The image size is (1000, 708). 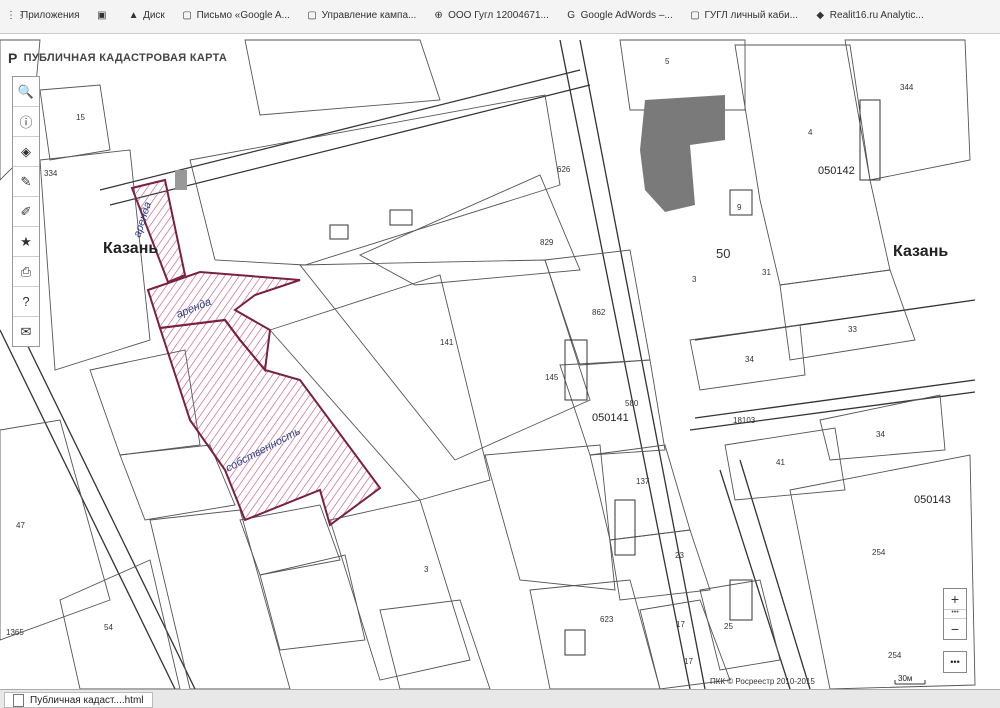 What do you see at coordinates (108, 627) in the screenshot?
I see `parcel-label: 54` at bounding box center [108, 627].